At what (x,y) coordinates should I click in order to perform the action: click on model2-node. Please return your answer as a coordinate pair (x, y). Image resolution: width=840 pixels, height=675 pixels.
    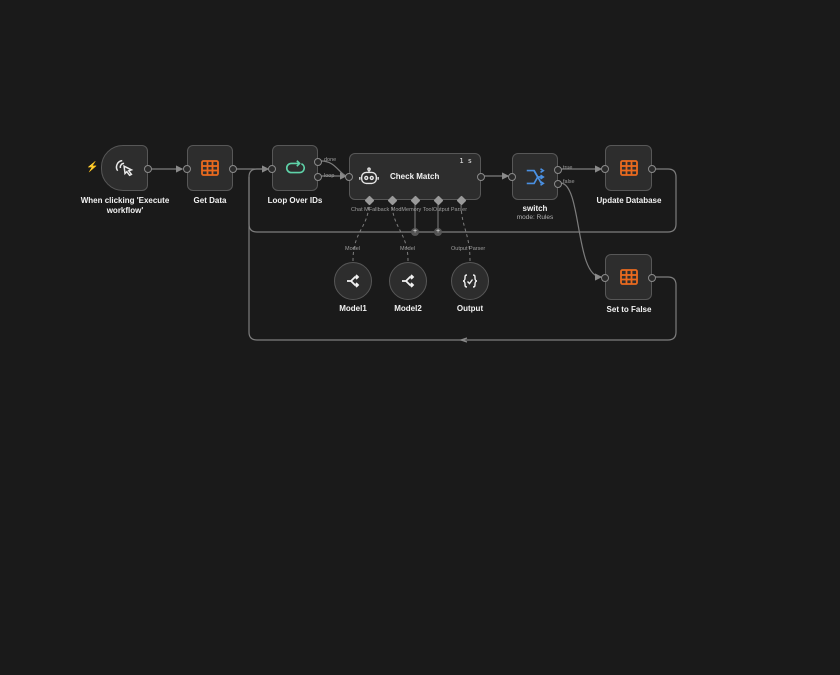
    Looking at the image, I should click on (408, 281).